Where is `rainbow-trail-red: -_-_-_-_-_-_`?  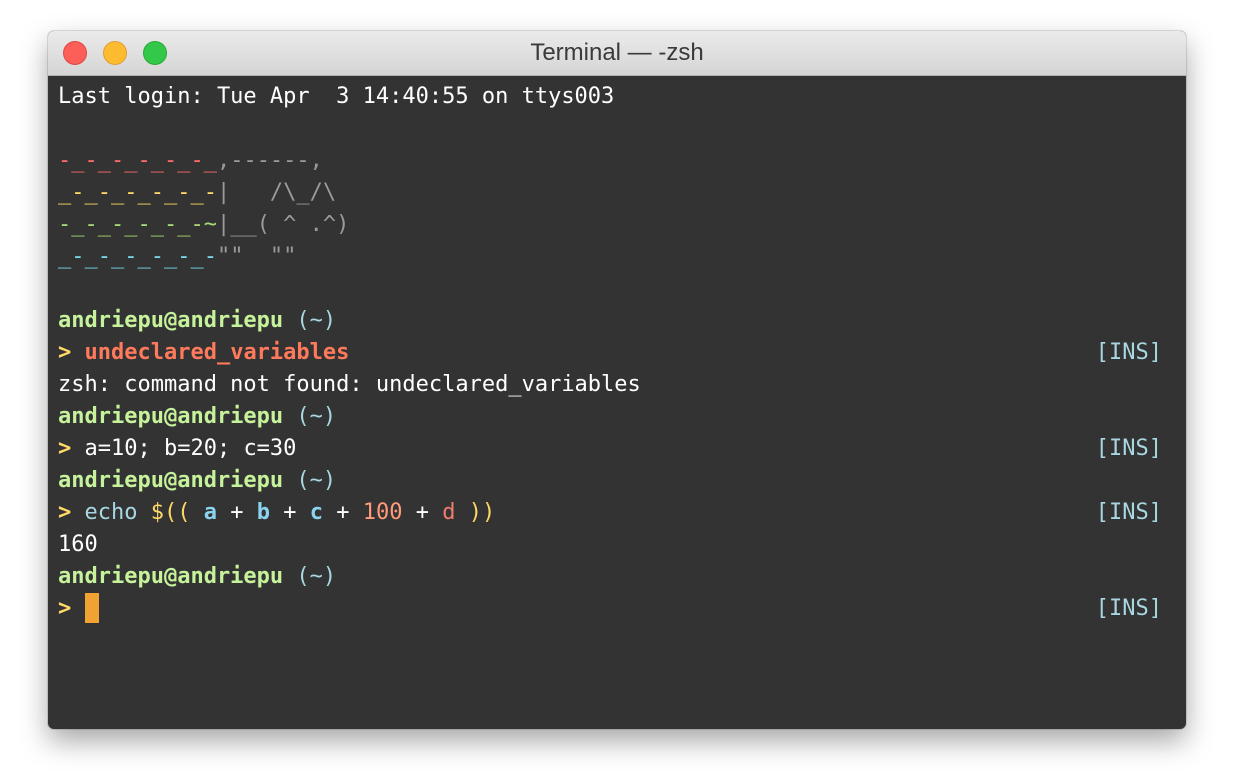
rainbow-trail-red: -_-_-_-_-_-_ is located at coordinates (137, 160).